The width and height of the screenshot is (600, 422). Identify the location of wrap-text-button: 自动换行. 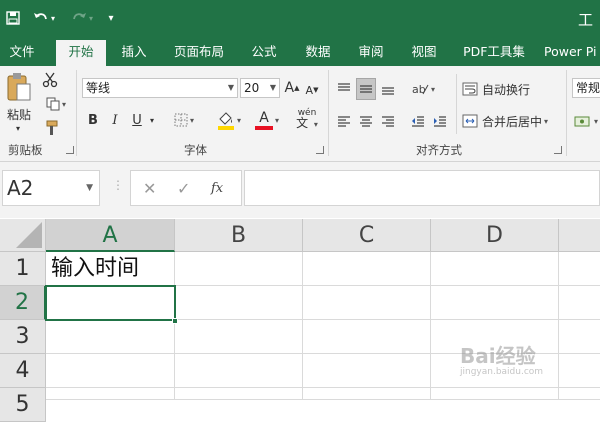
(499, 89).